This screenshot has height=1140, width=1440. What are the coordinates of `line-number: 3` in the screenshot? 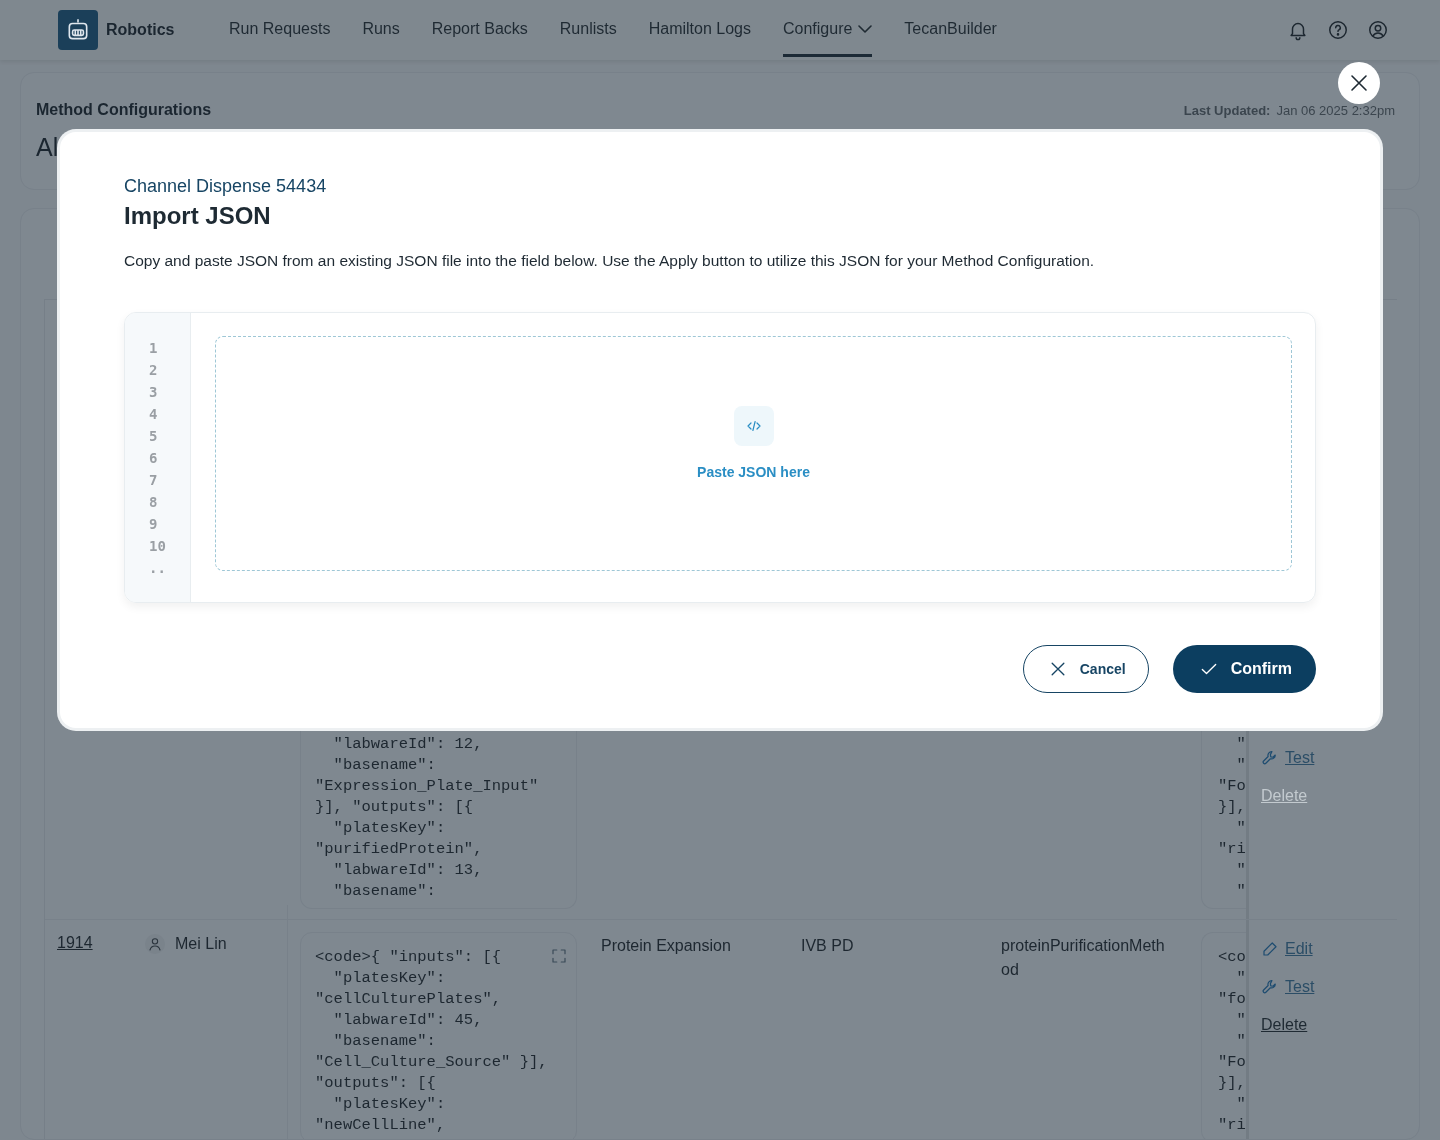 It's located at (154, 392).